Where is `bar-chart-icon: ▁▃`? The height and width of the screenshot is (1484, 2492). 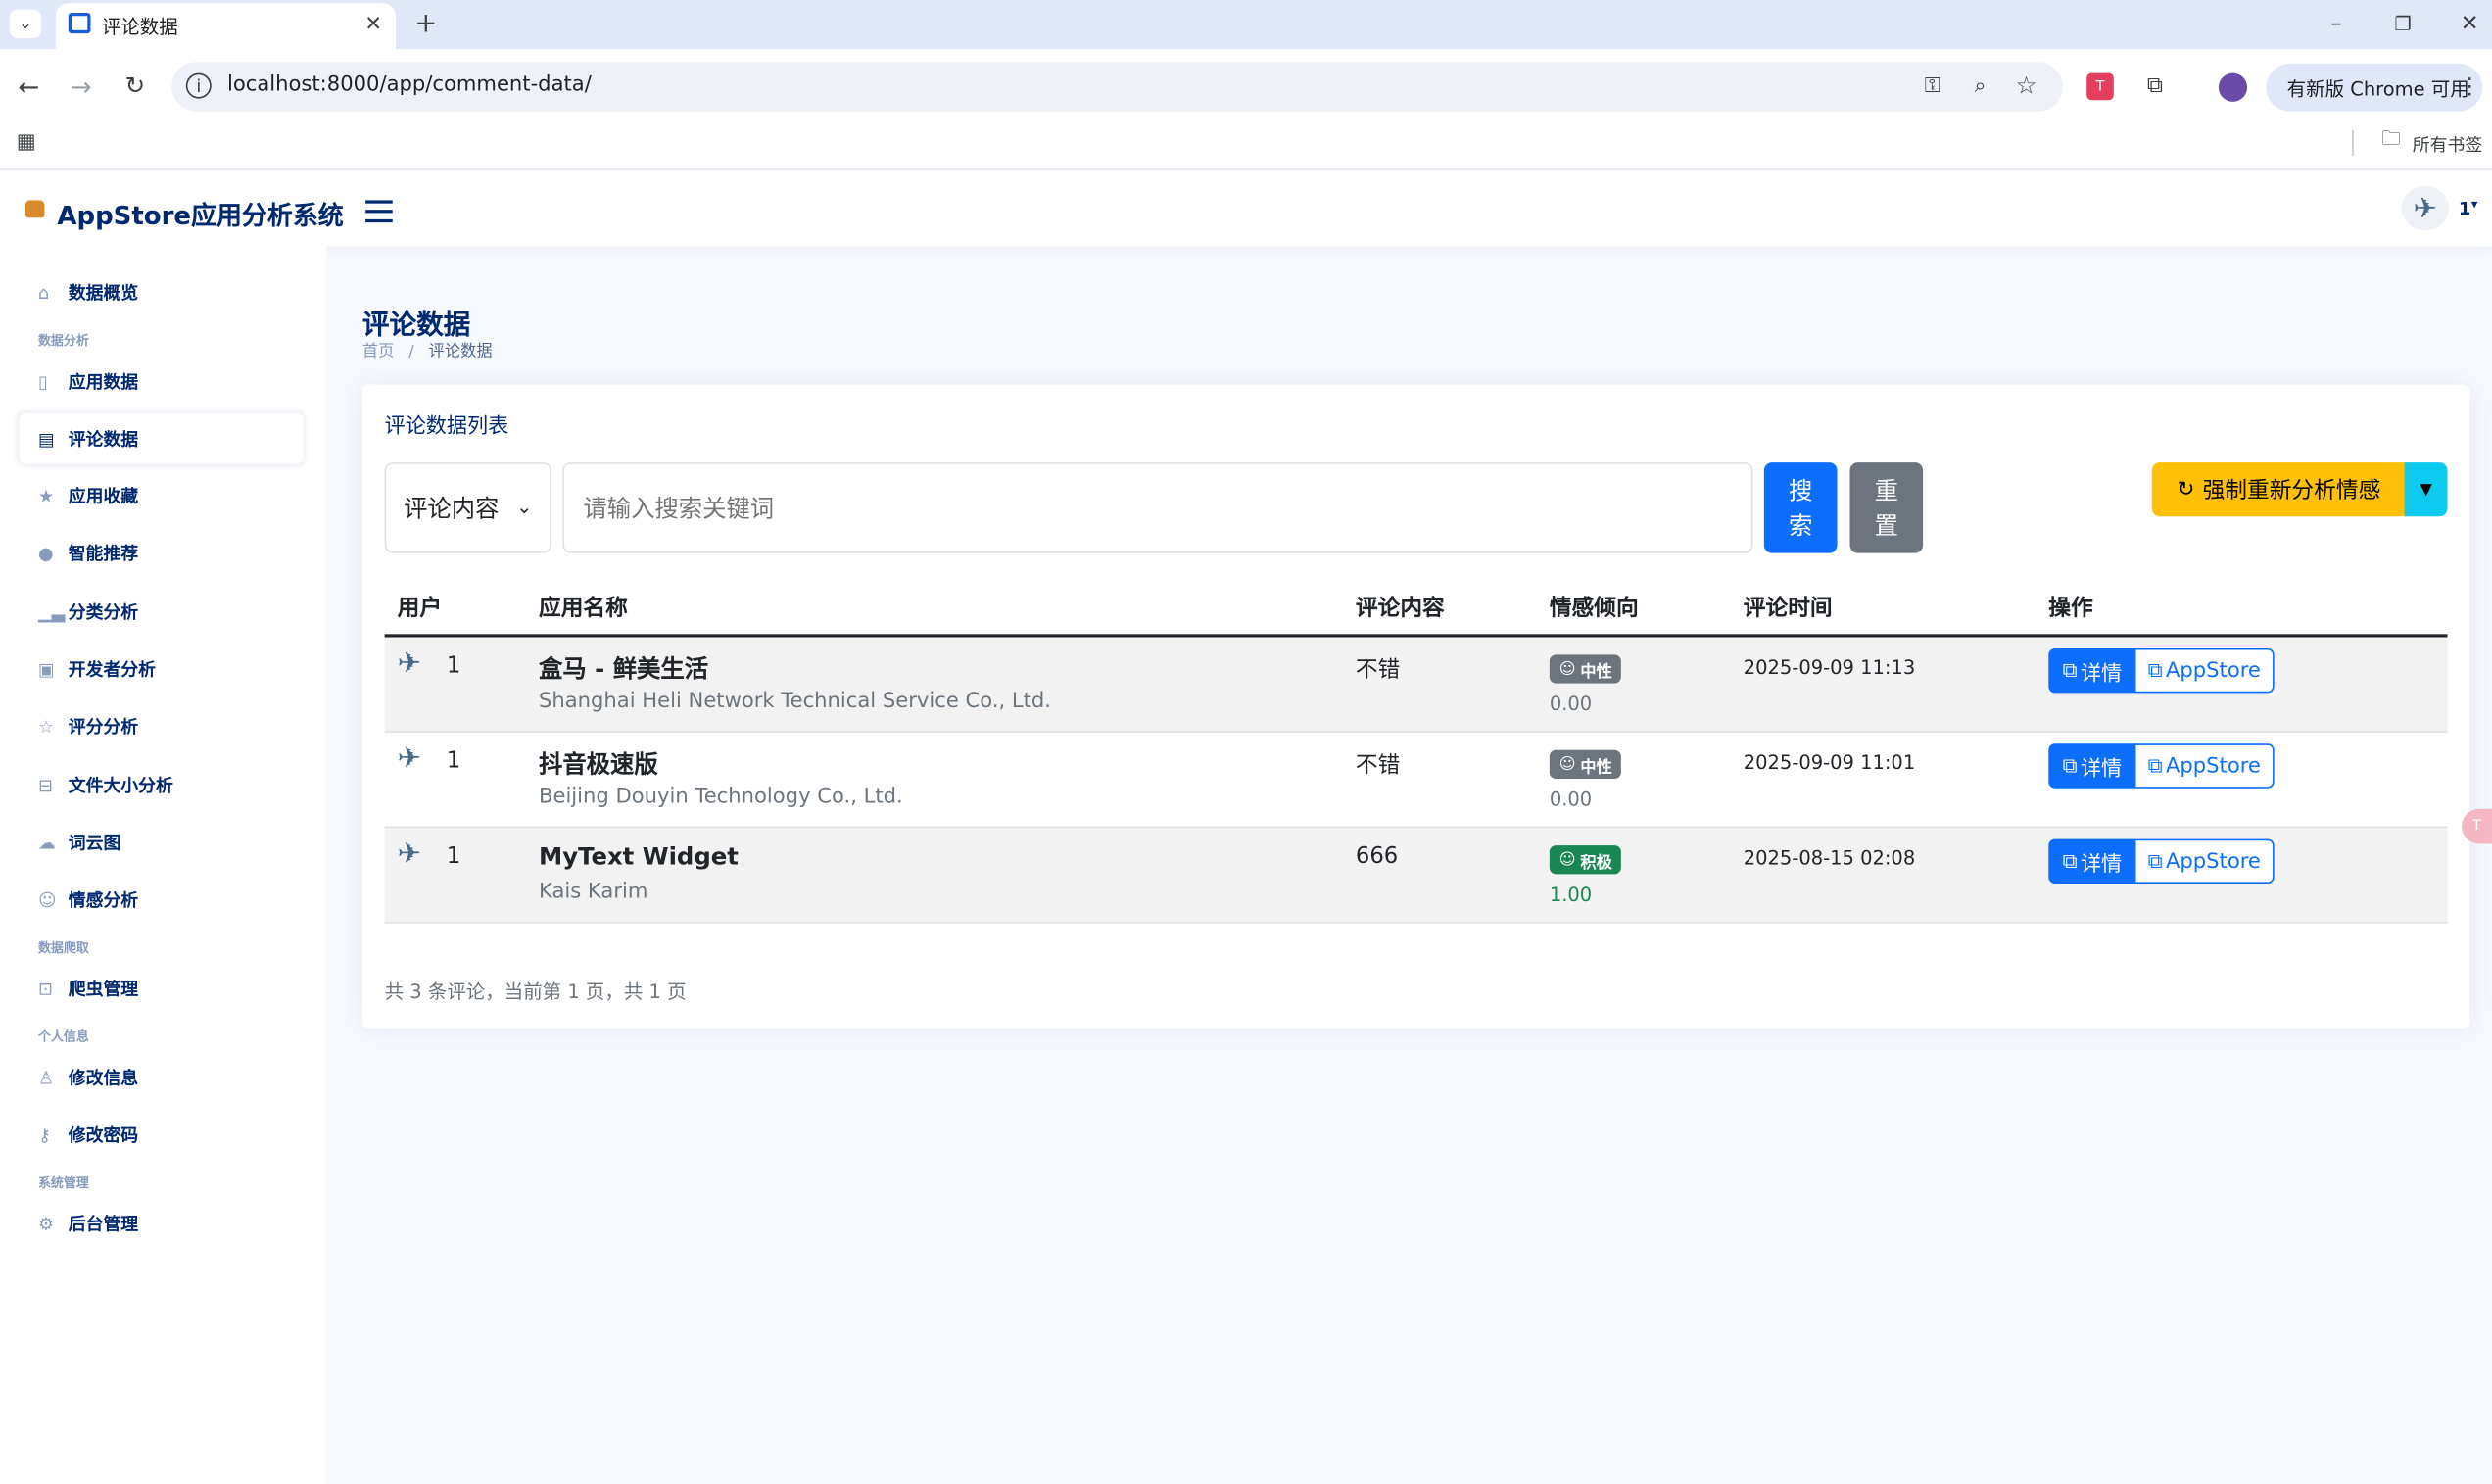 bar-chart-icon: ▁▃ is located at coordinates (51, 612).